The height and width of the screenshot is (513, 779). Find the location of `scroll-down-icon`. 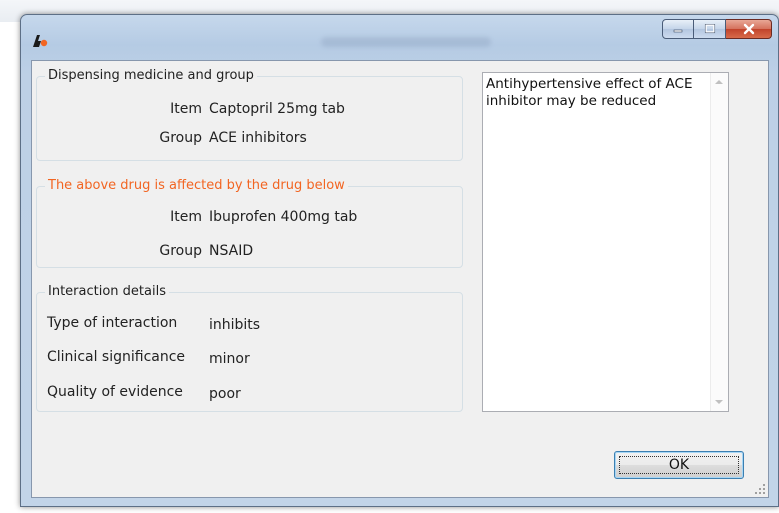

scroll-down-icon is located at coordinates (719, 402).